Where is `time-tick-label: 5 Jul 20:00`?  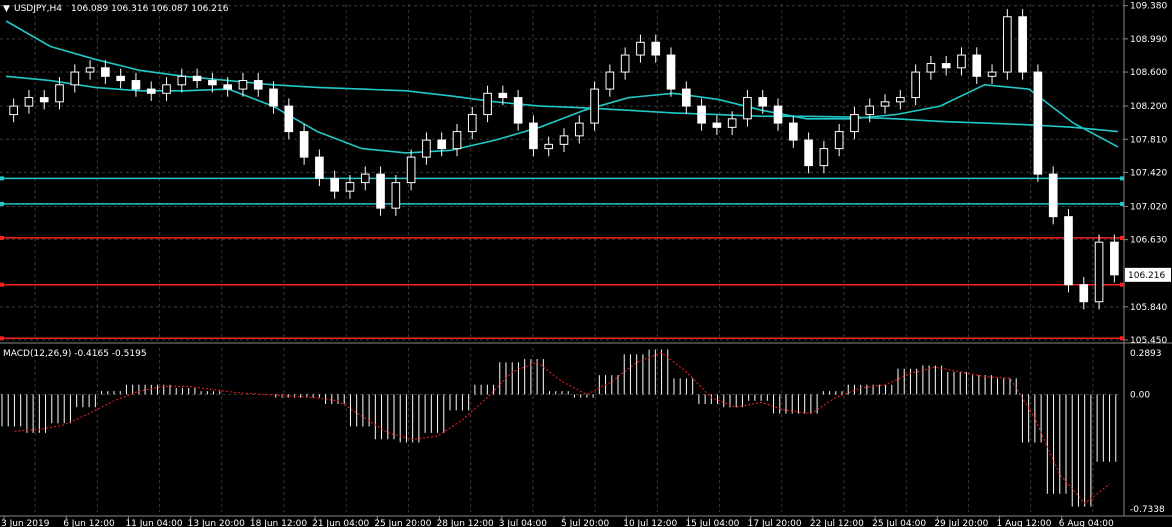 time-tick-label: 5 Jul 20:00 is located at coordinates (585, 523).